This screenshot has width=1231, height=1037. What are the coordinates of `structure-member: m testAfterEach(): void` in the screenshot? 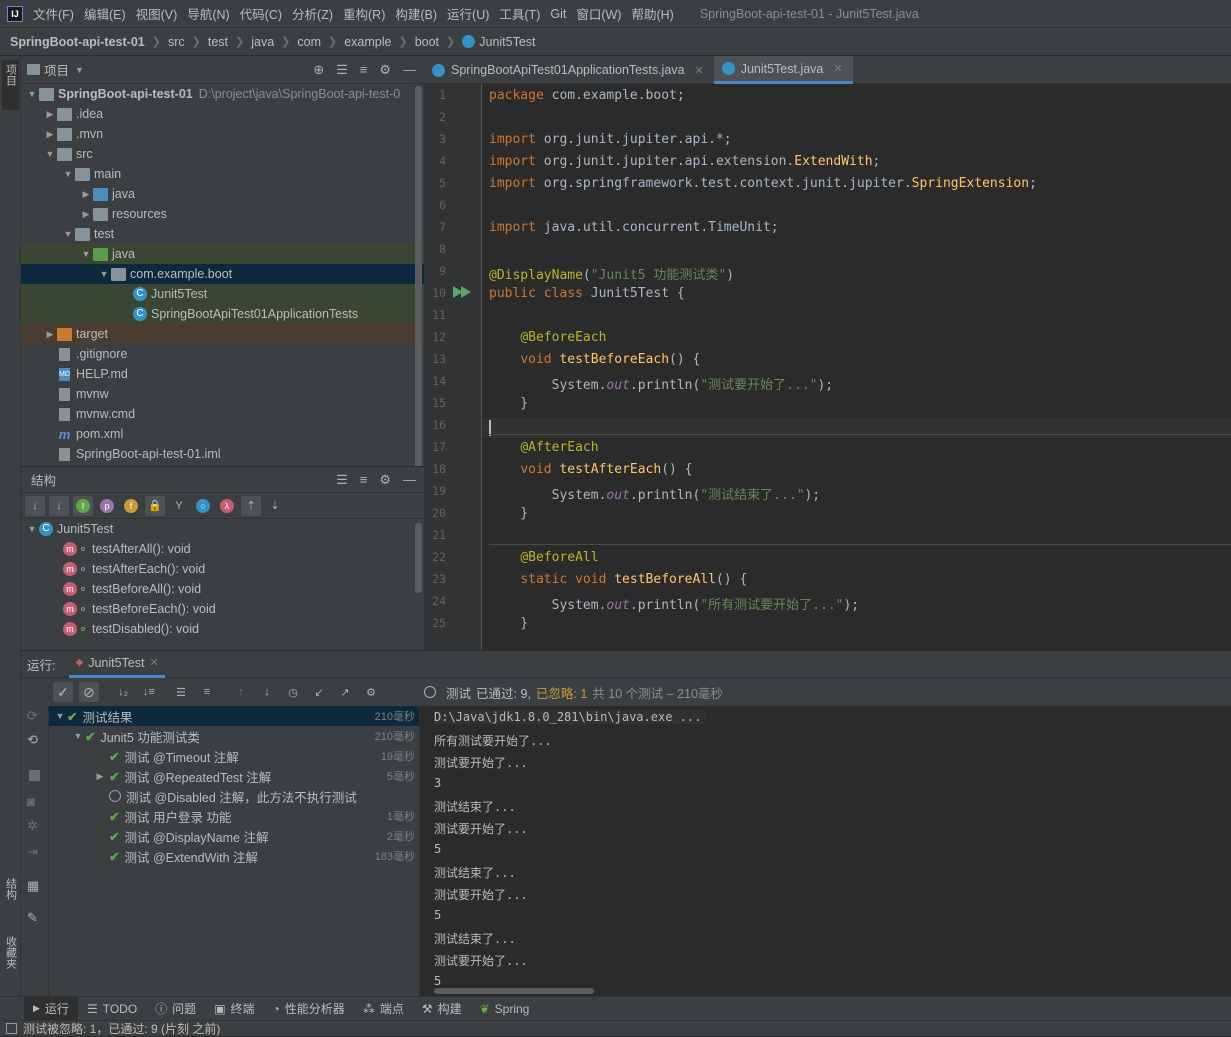 It's located at (222, 569).